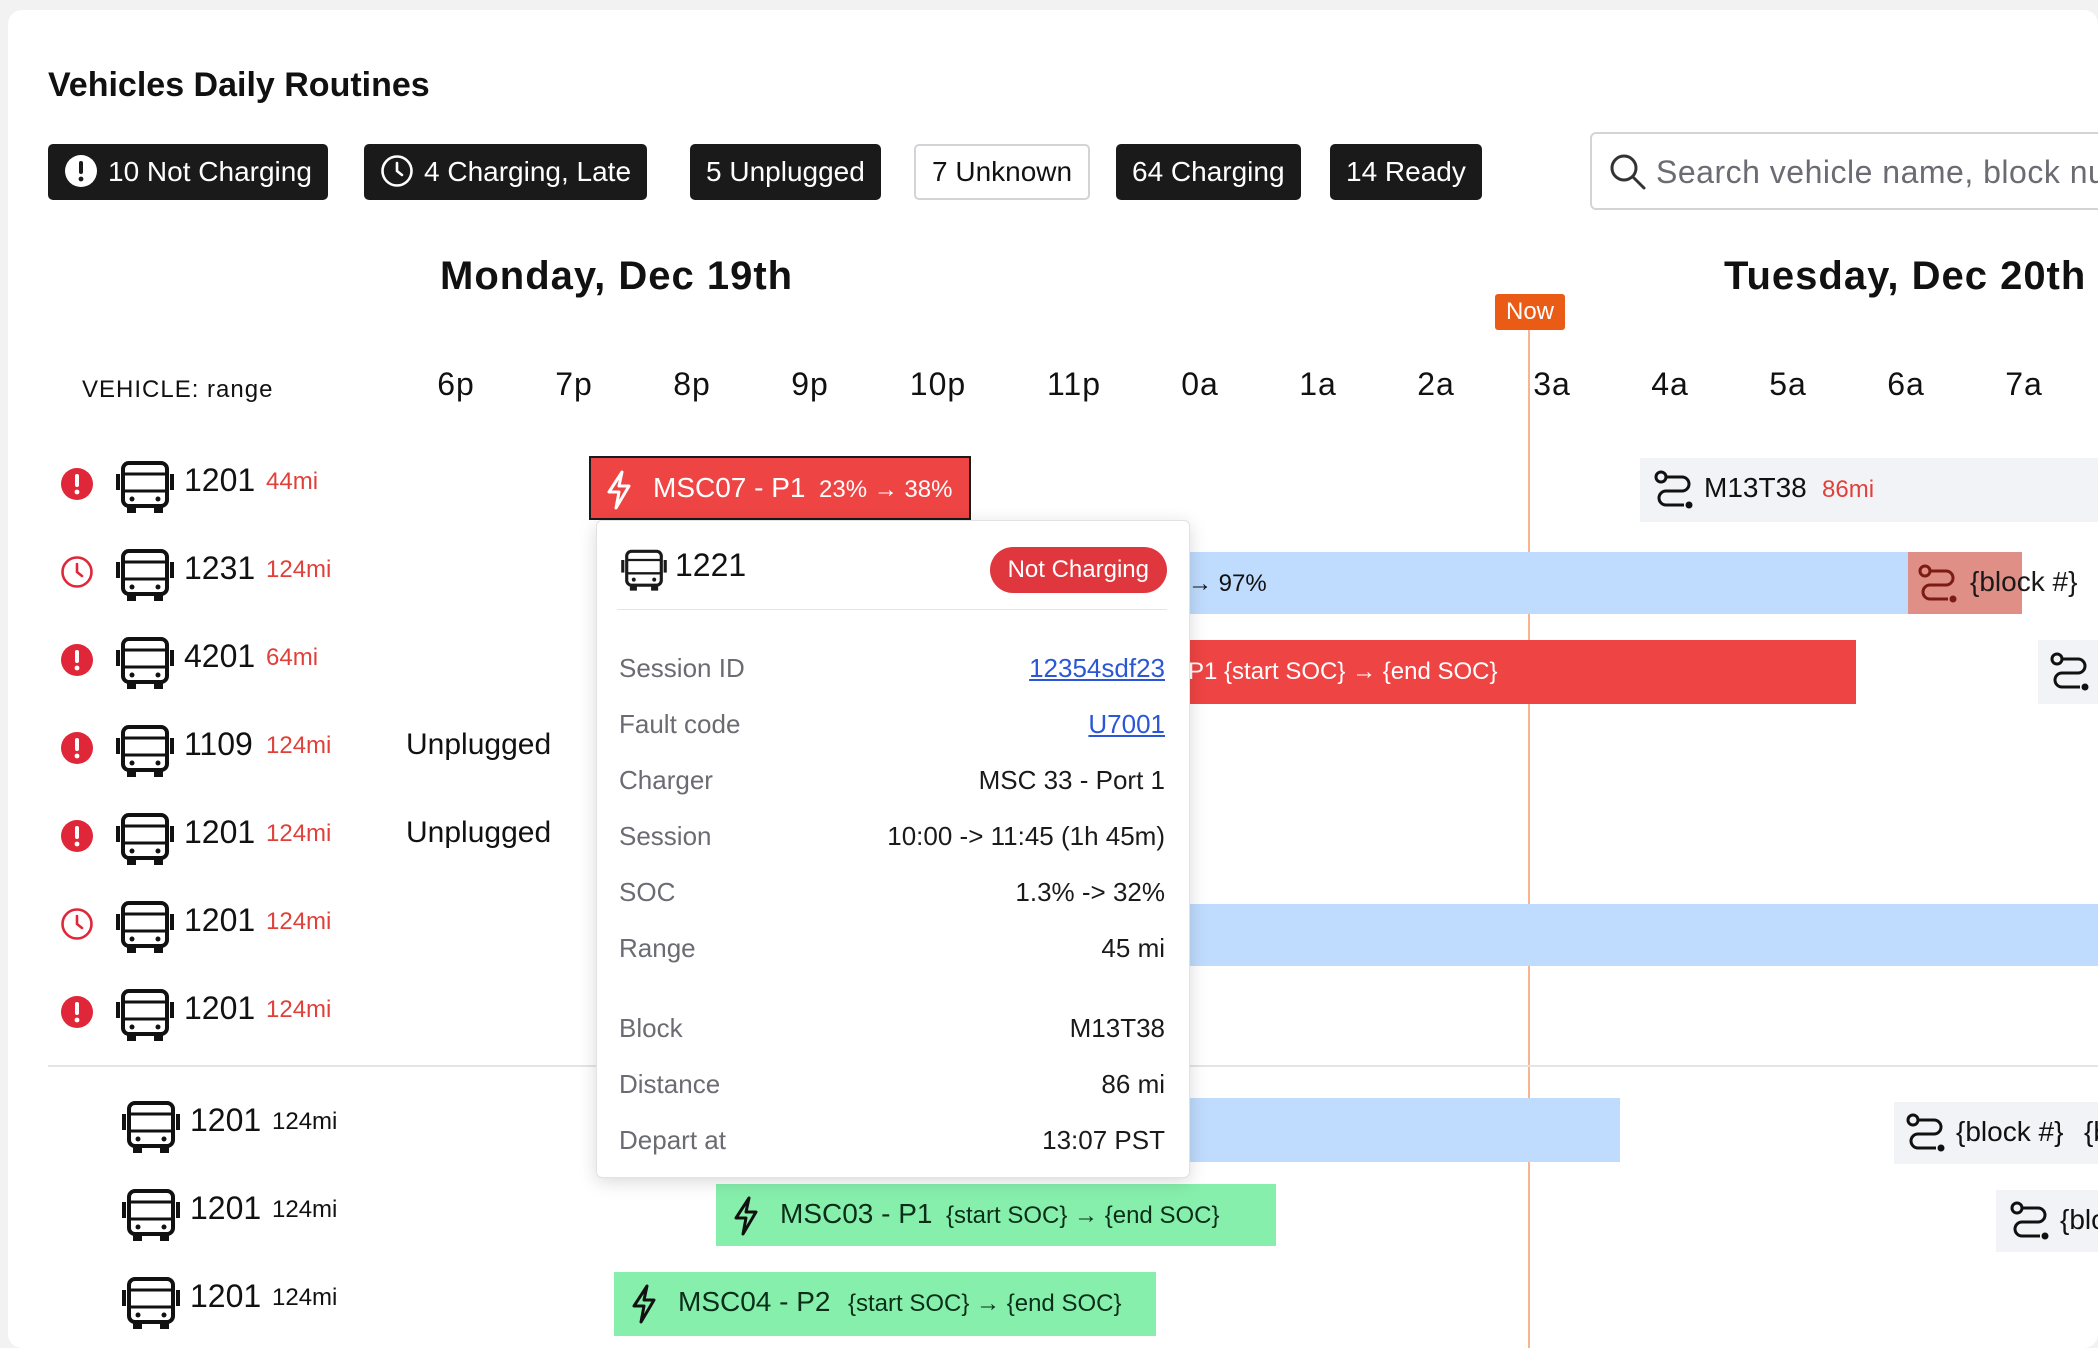 The height and width of the screenshot is (1348, 2098). I want to click on bar-label: {blo, so click(2079, 1219).